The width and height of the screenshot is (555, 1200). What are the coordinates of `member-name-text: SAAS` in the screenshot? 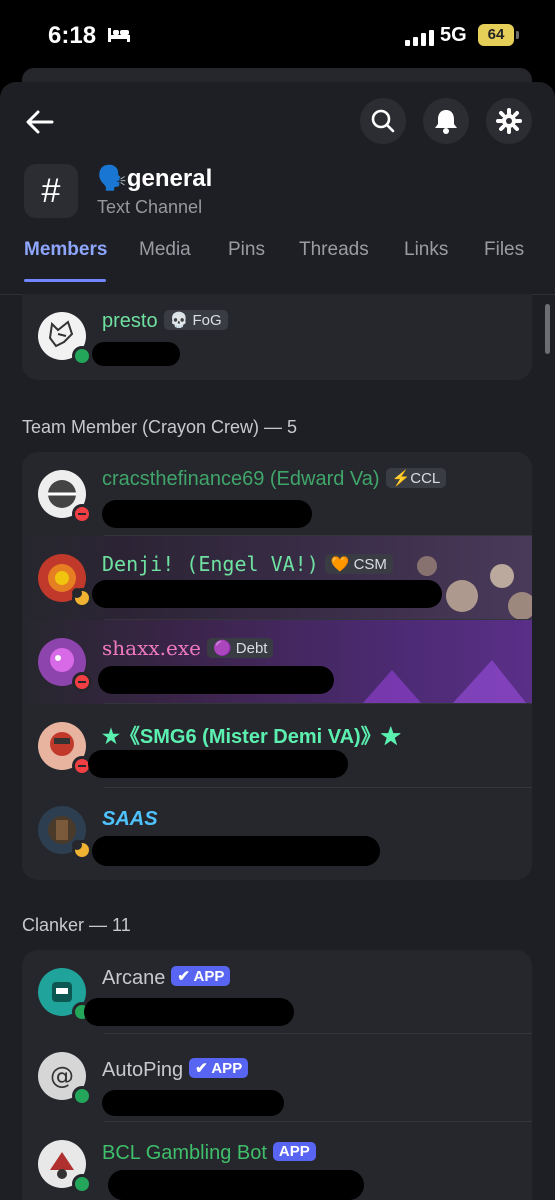 It's located at (130, 819).